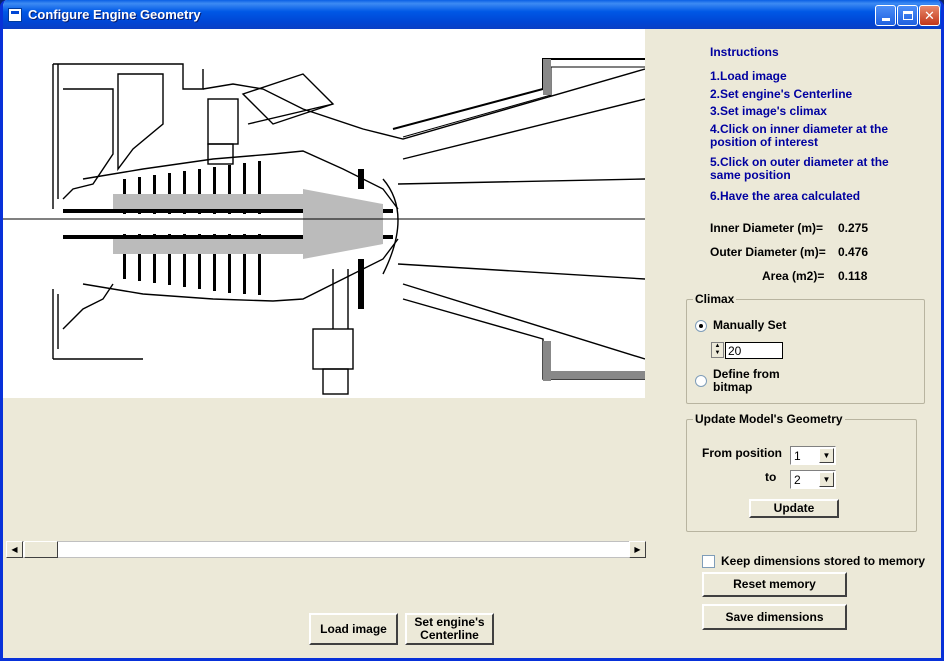 The width and height of the screenshot is (944, 661). I want to click on climax-value-input: 20, so click(754, 350).